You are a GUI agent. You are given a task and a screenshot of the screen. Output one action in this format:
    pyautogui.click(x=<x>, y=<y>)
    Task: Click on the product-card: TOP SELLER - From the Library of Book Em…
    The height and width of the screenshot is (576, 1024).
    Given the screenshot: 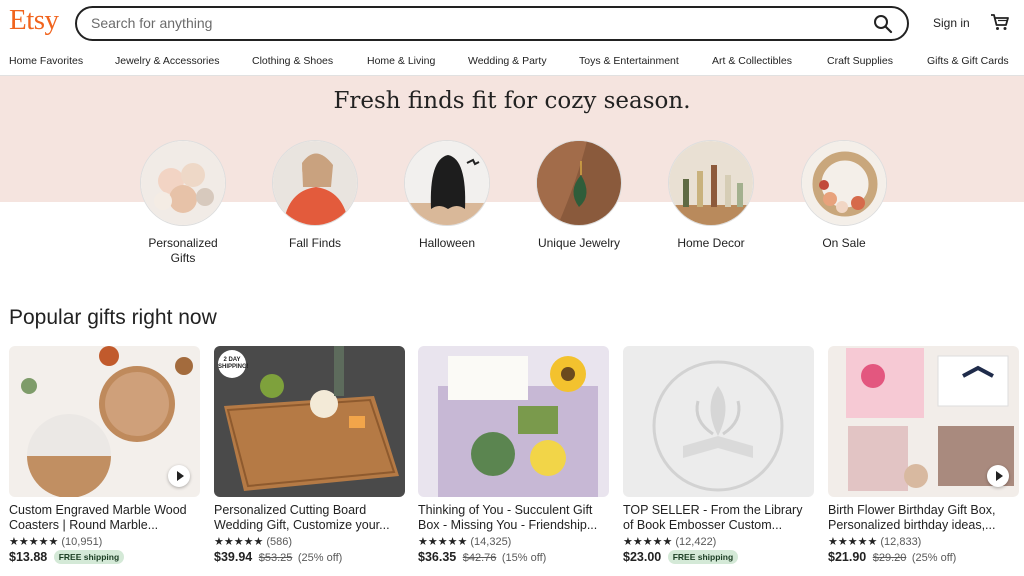 What is the action you would take?
    pyautogui.click(x=718, y=455)
    